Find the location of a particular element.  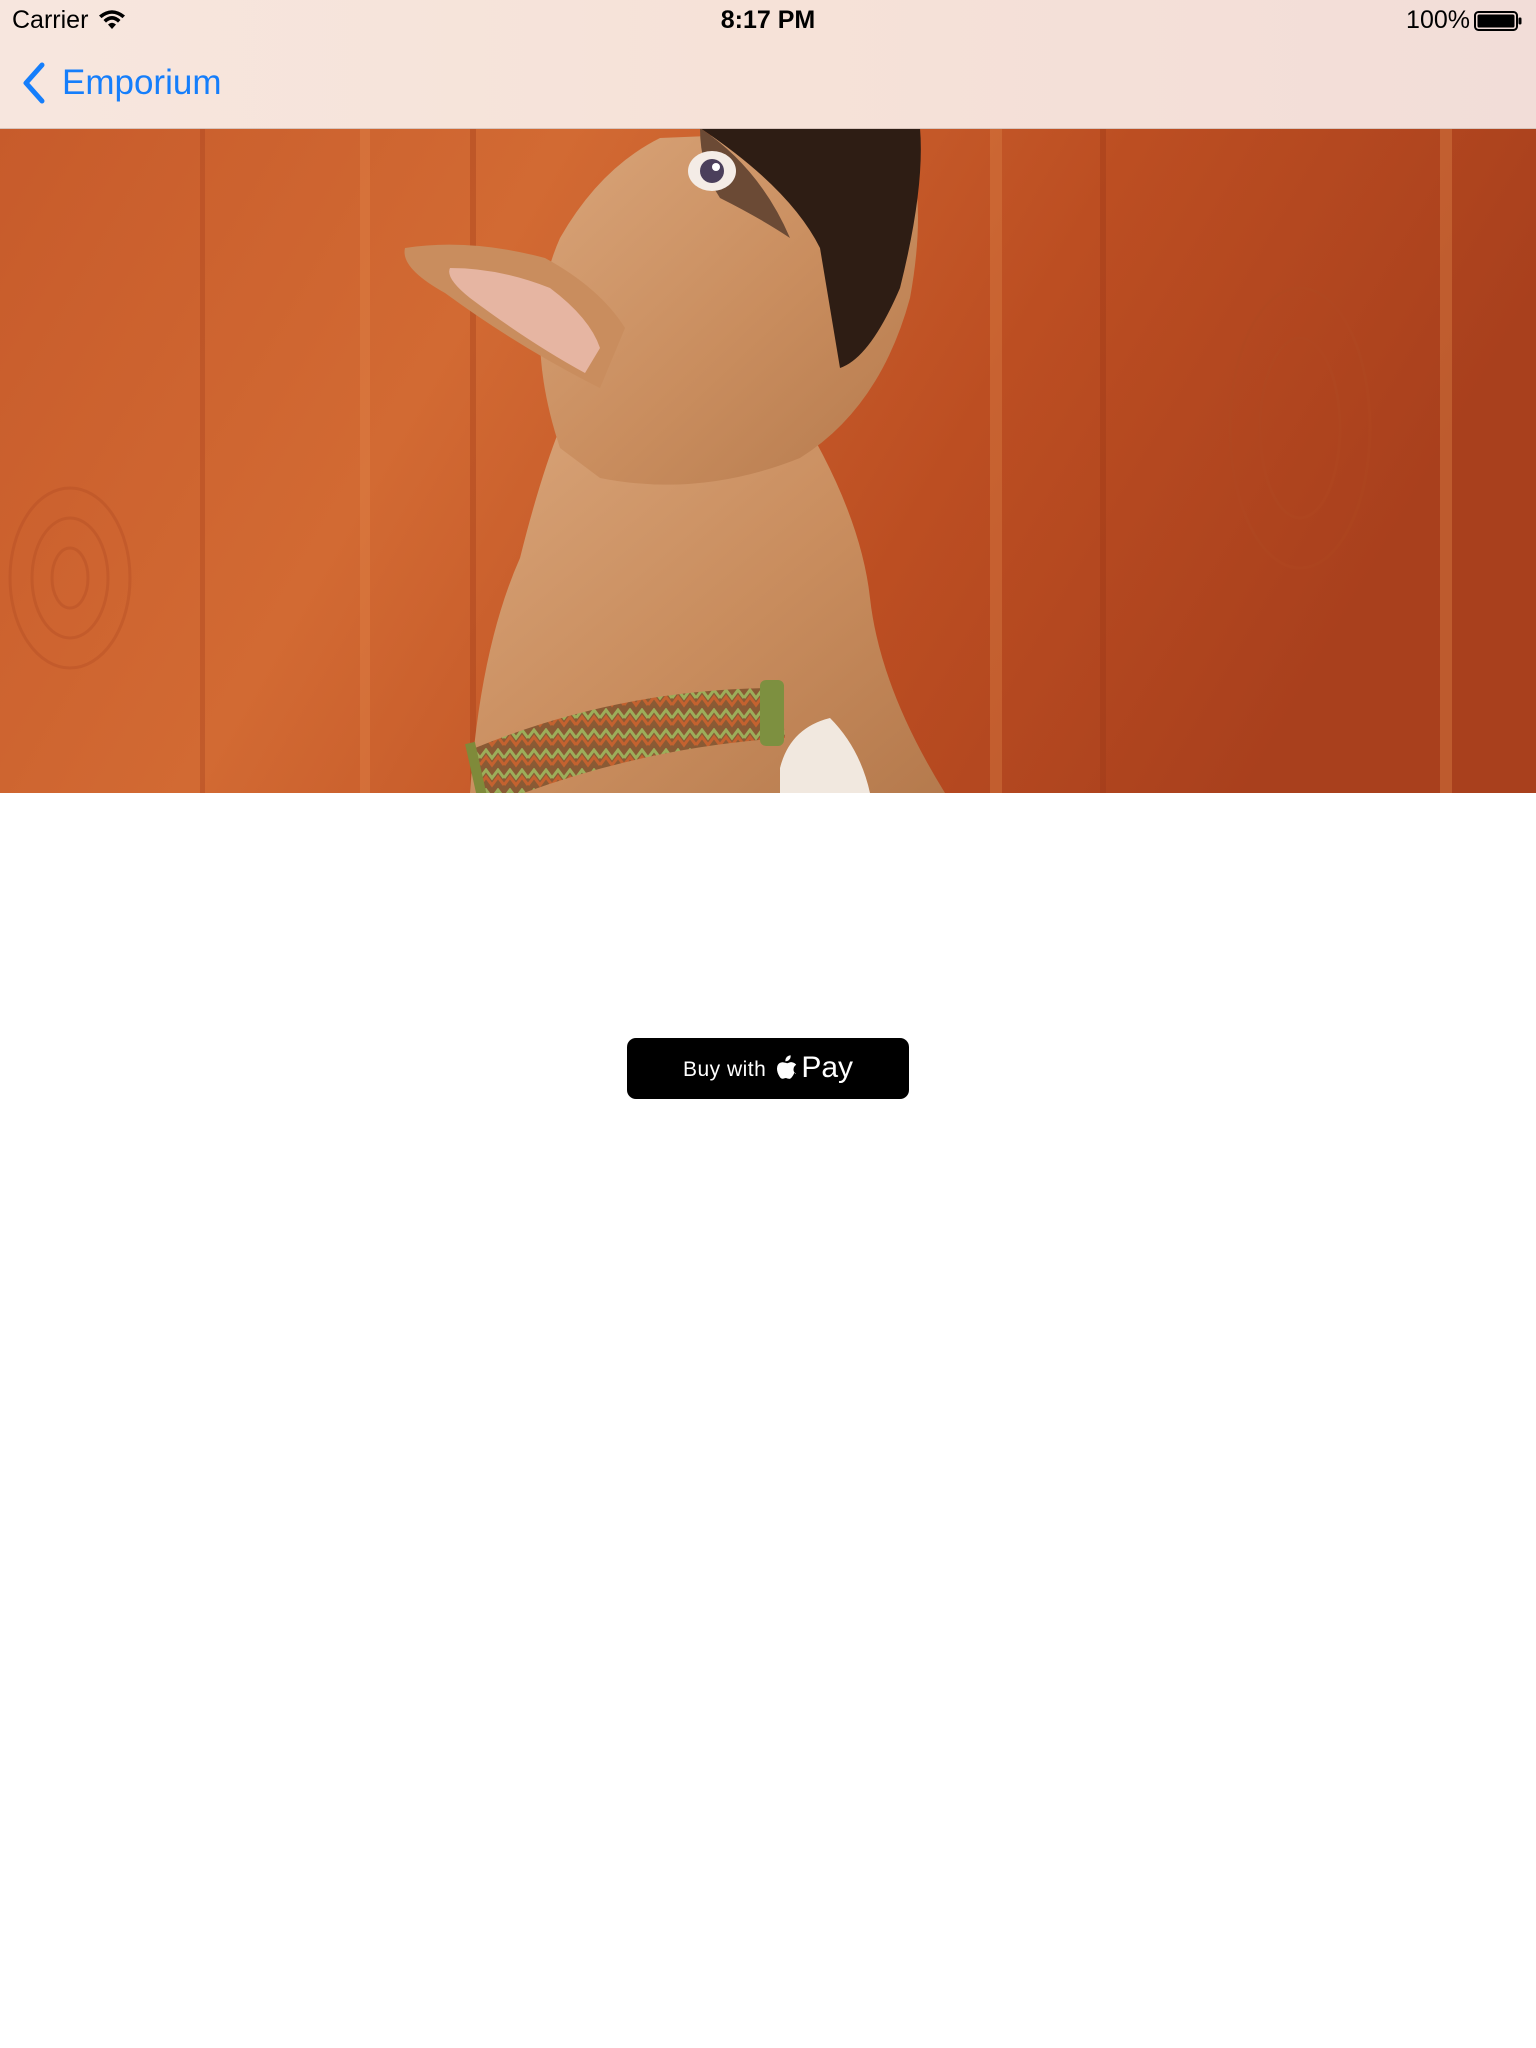

back-button: Emporium is located at coordinates (120, 83).